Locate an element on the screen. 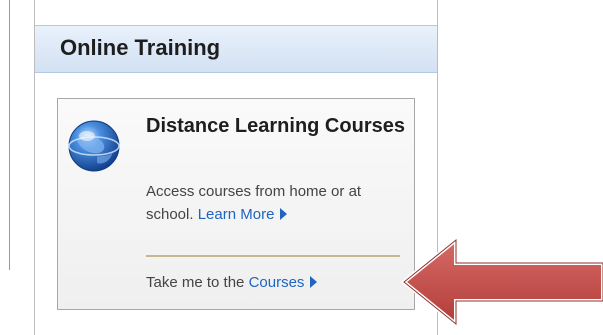 The image size is (603, 335). panel-title: Online Training is located at coordinates (140, 47).